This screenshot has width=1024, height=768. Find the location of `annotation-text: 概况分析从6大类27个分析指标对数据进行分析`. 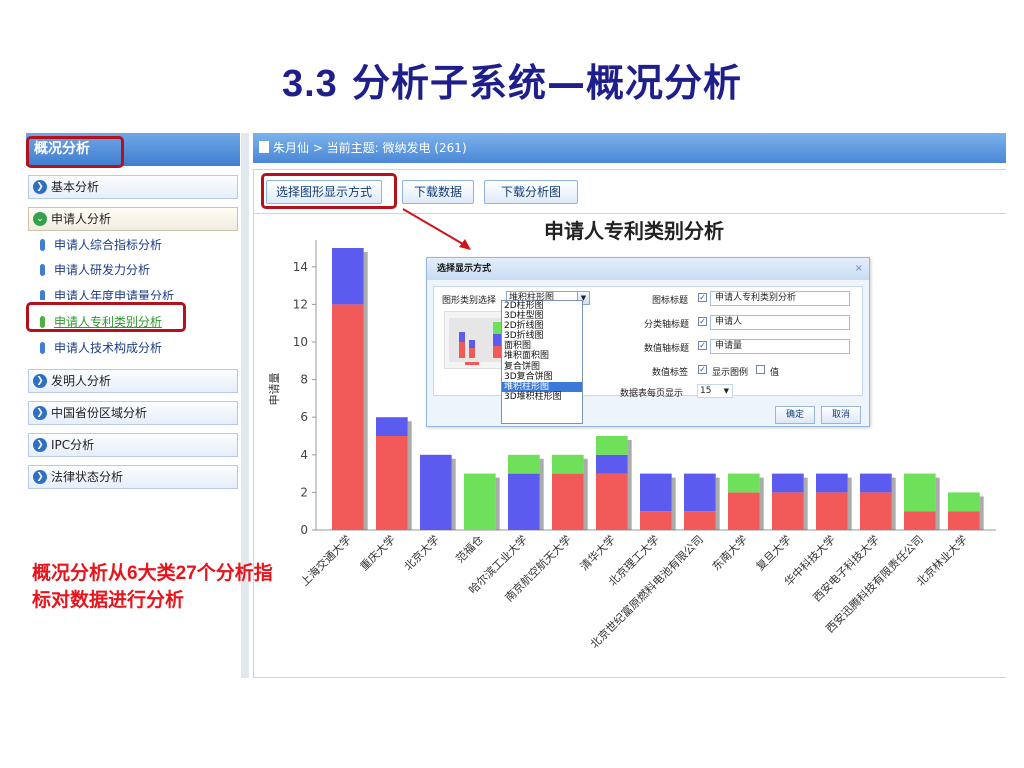

annotation-text: 概况分析从6大类27个分析指标对数据进行分析 is located at coordinates (156, 586).